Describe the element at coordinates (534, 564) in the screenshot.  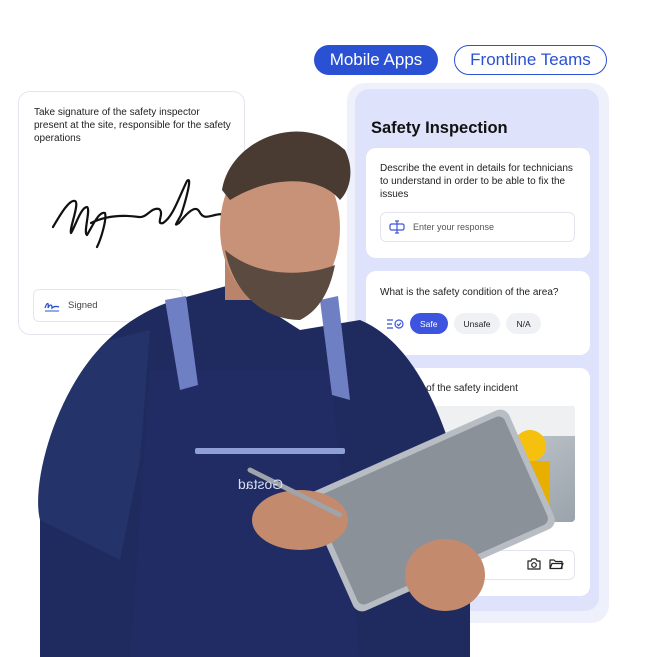
I see `camera-icon` at that location.